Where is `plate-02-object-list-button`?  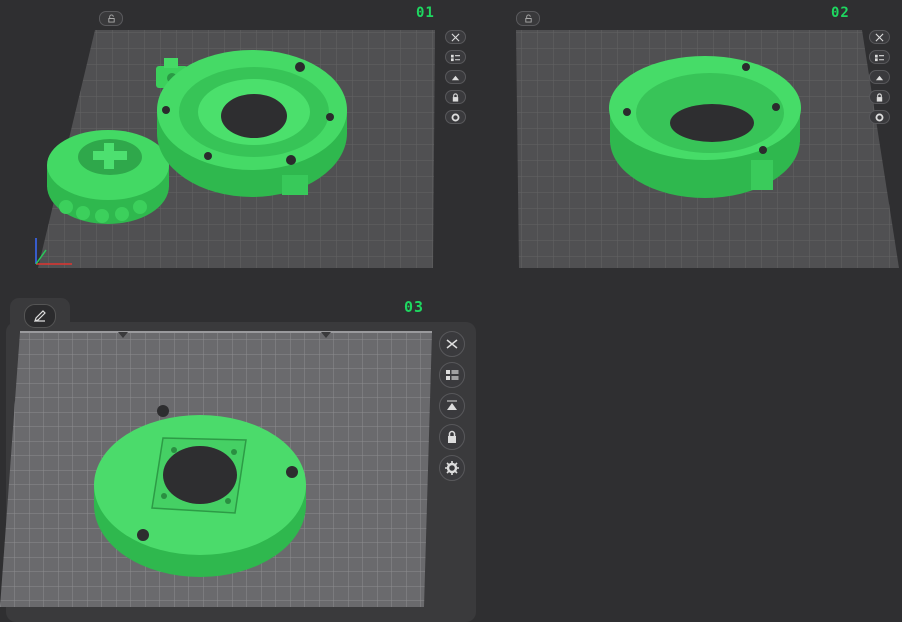 plate-02-object-list-button is located at coordinates (879, 57).